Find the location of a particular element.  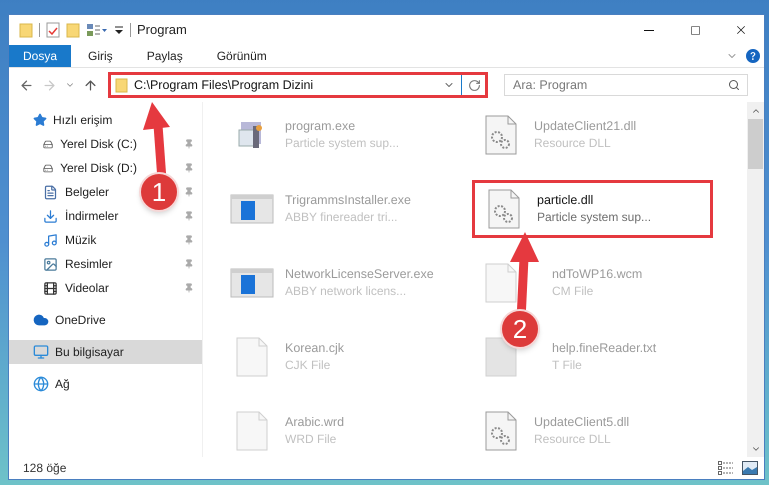

file-name: TrigrammsInstaller.exe is located at coordinates (348, 200).